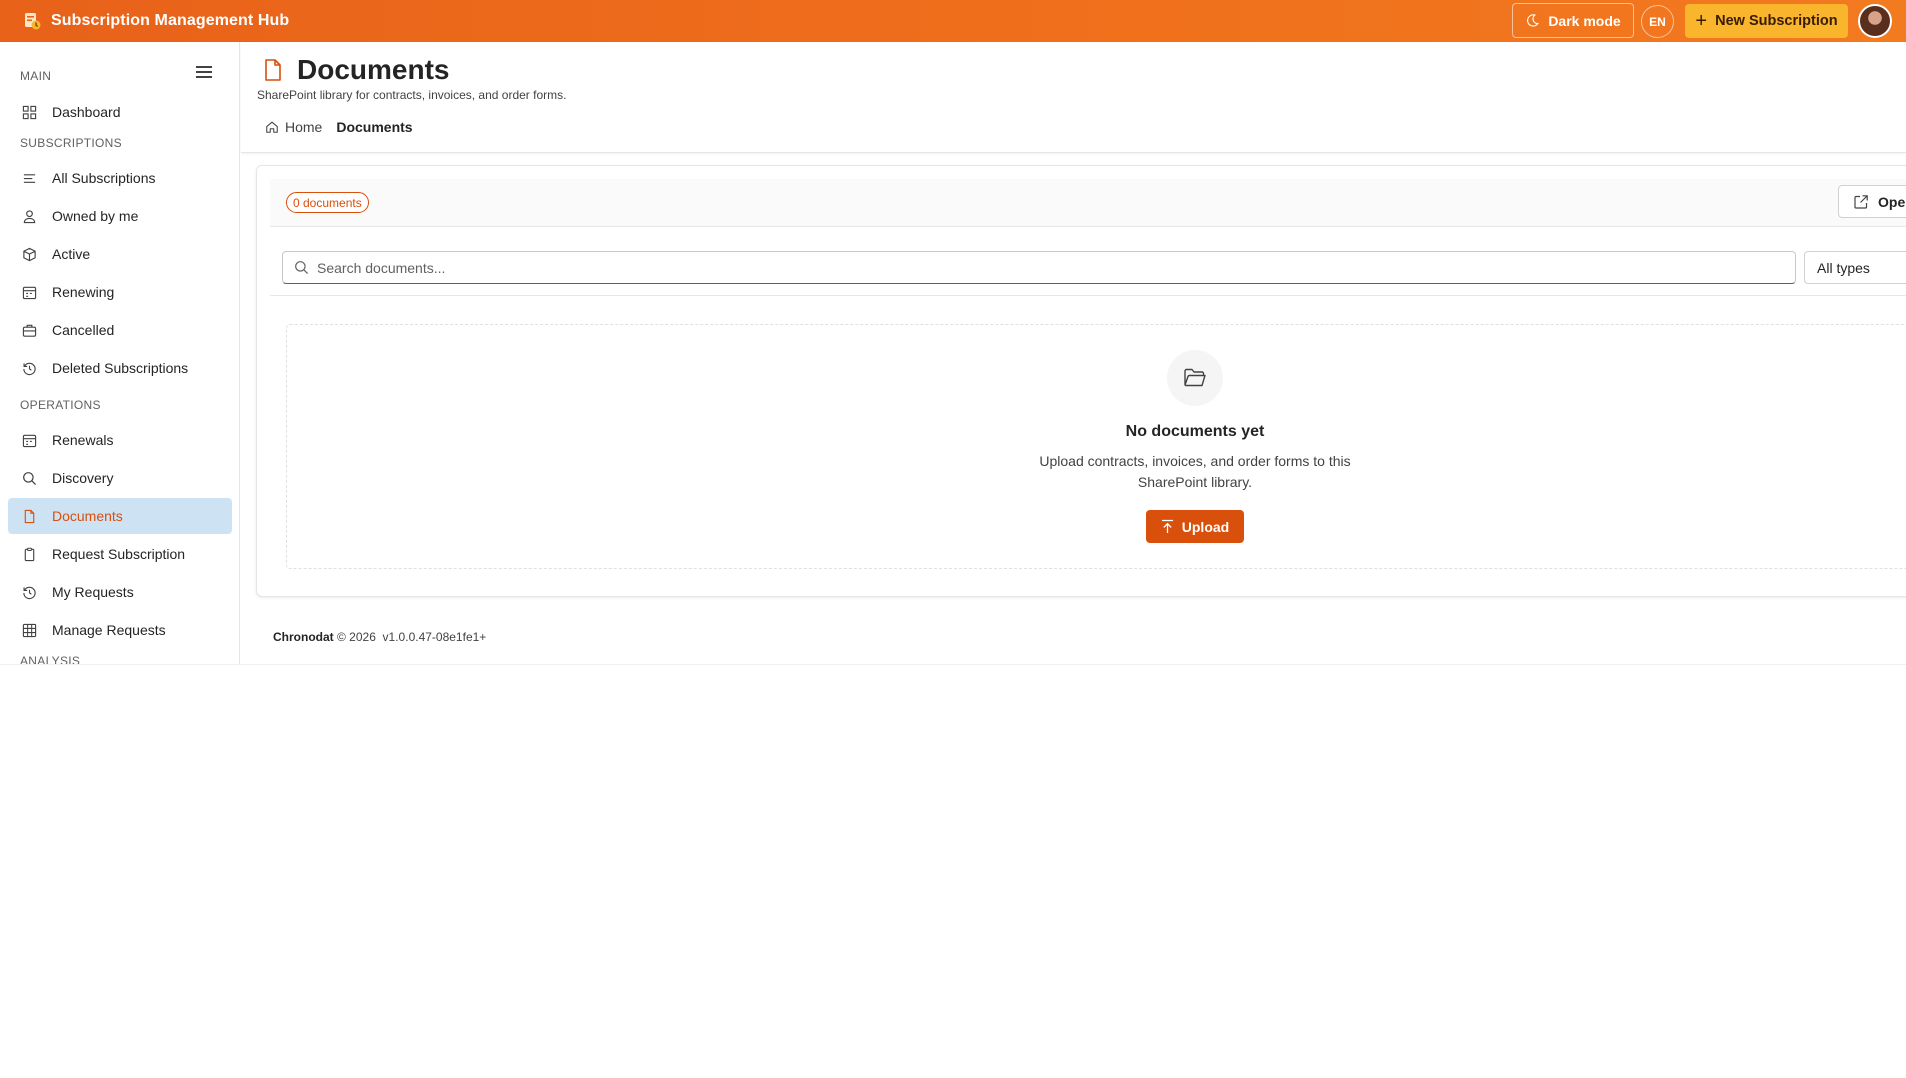  I want to click on sidebar-item-label: Renewing, so click(83, 292).